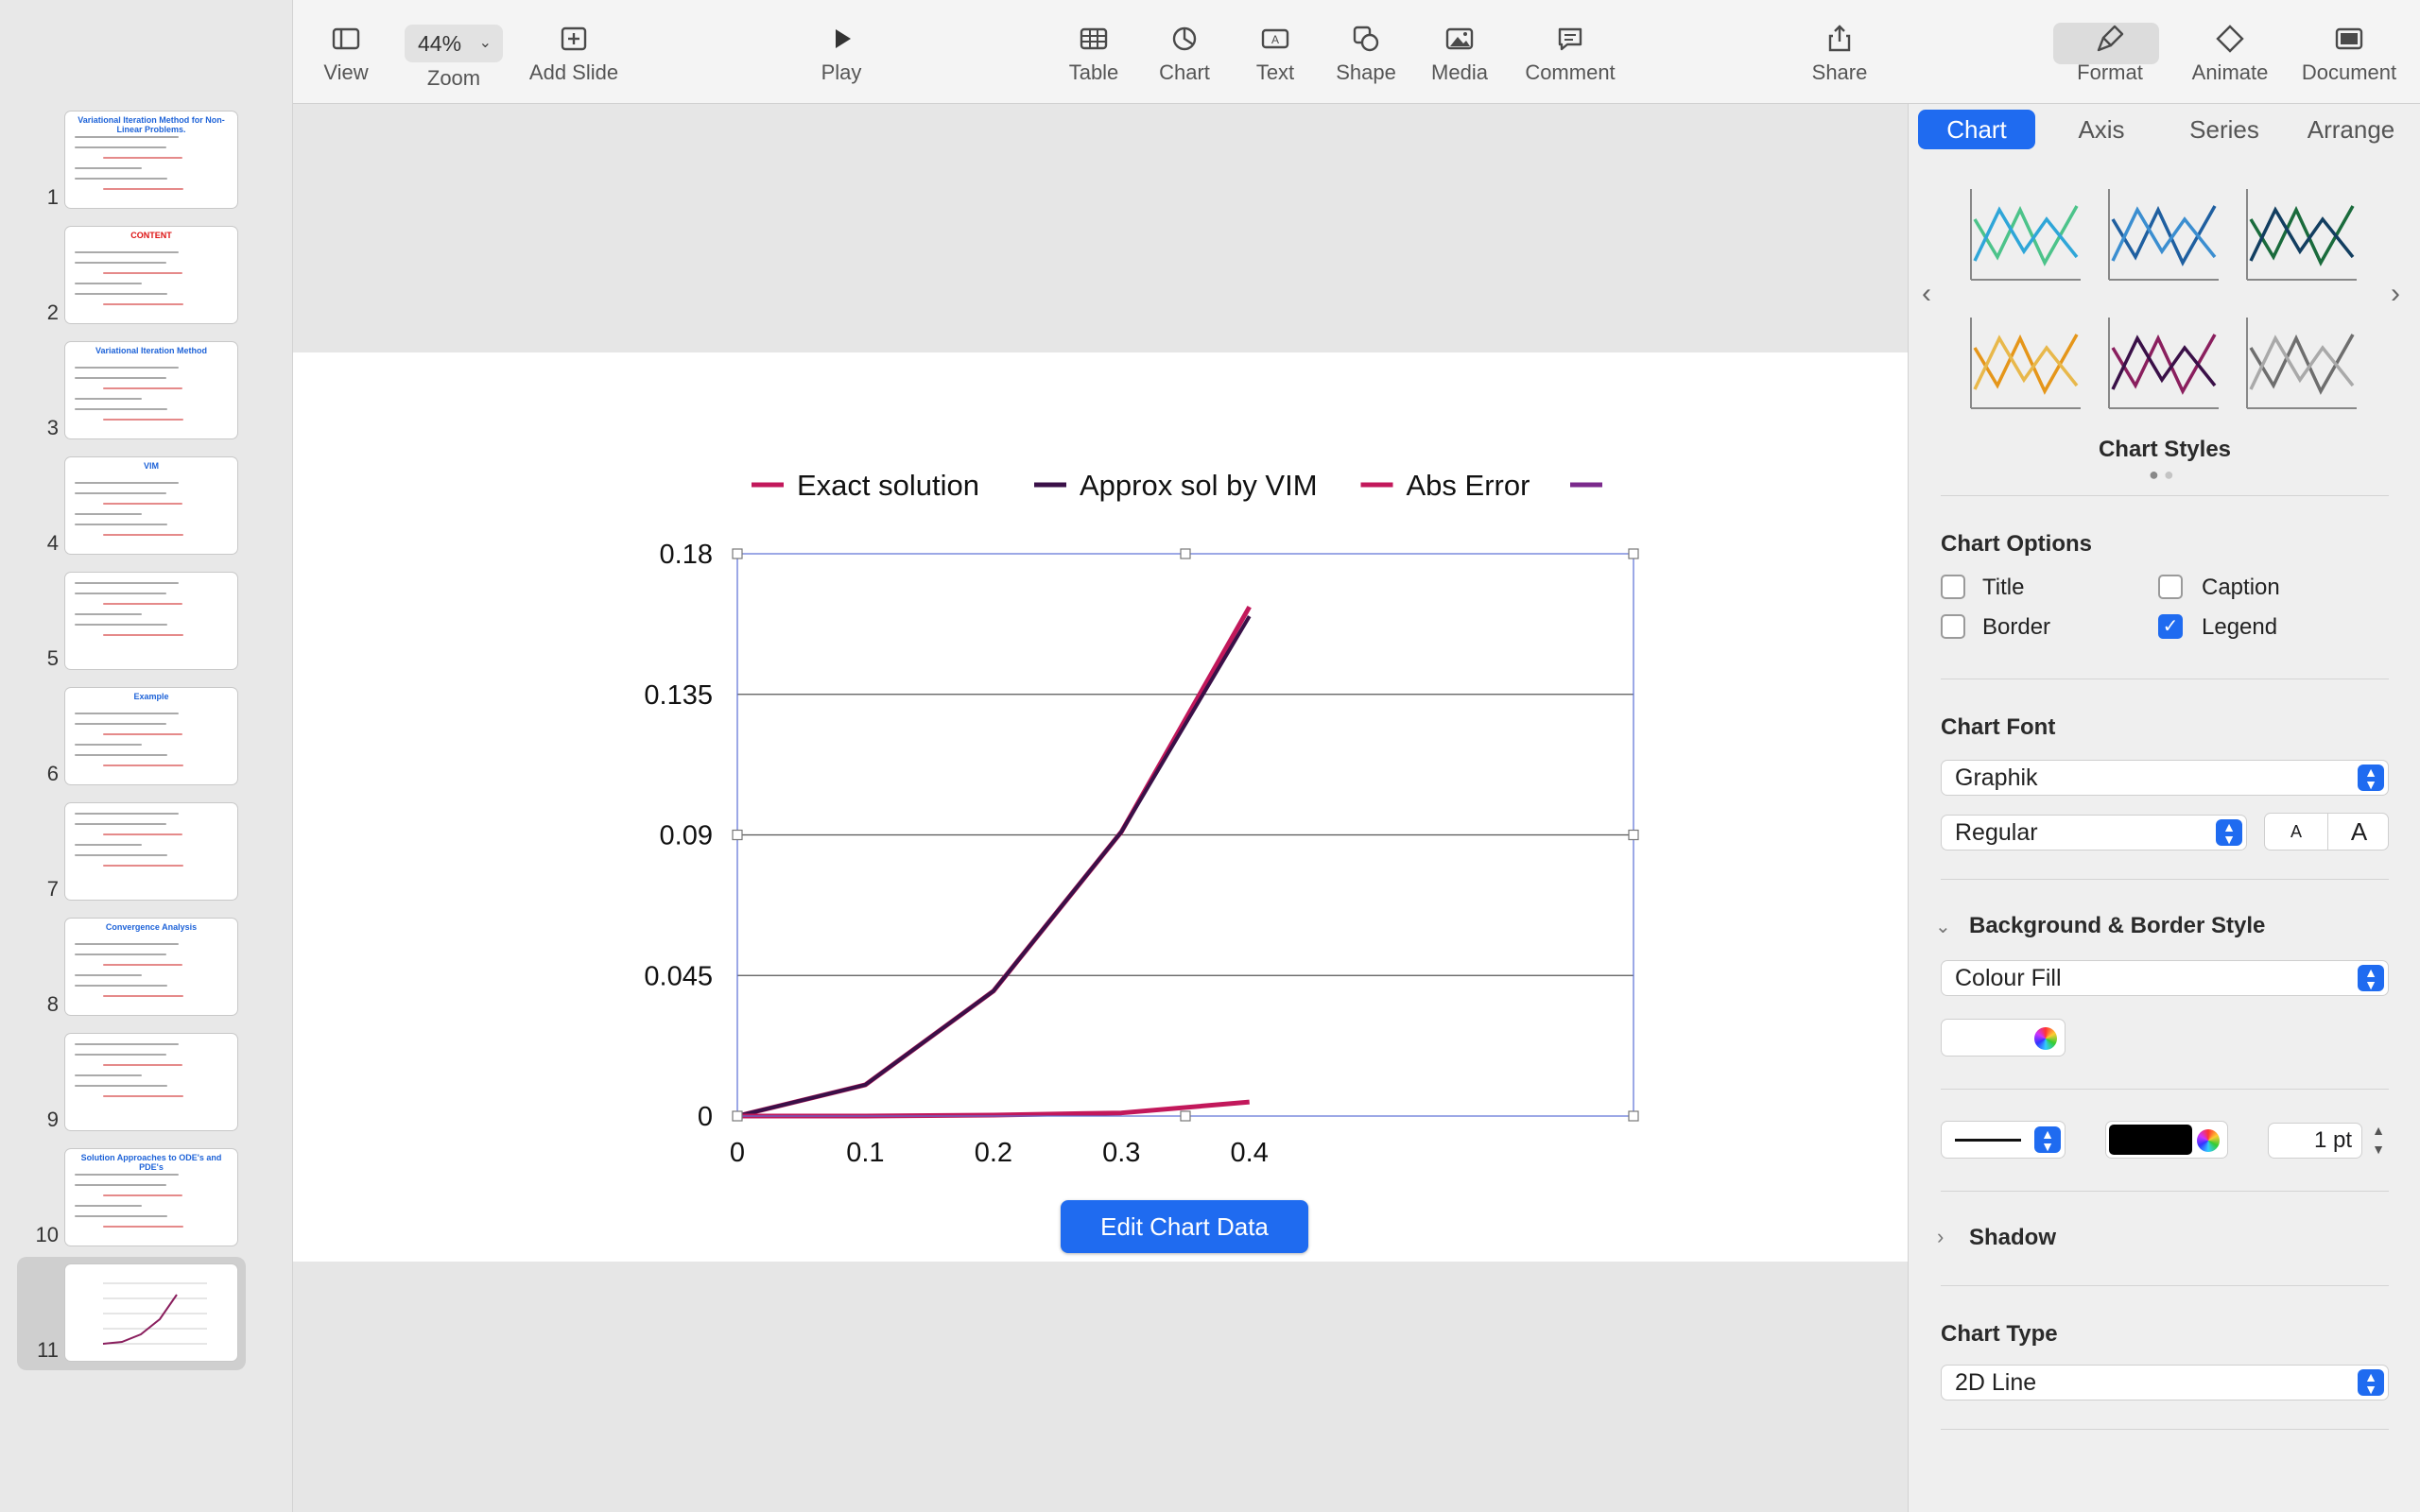 Image resolution: width=2420 pixels, height=1512 pixels. What do you see at coordinates (2165, 1382) in the screenshot?
I see `chart-type-popup: 2D Line ▲ ▼` at bounding box center [2165, 1382].